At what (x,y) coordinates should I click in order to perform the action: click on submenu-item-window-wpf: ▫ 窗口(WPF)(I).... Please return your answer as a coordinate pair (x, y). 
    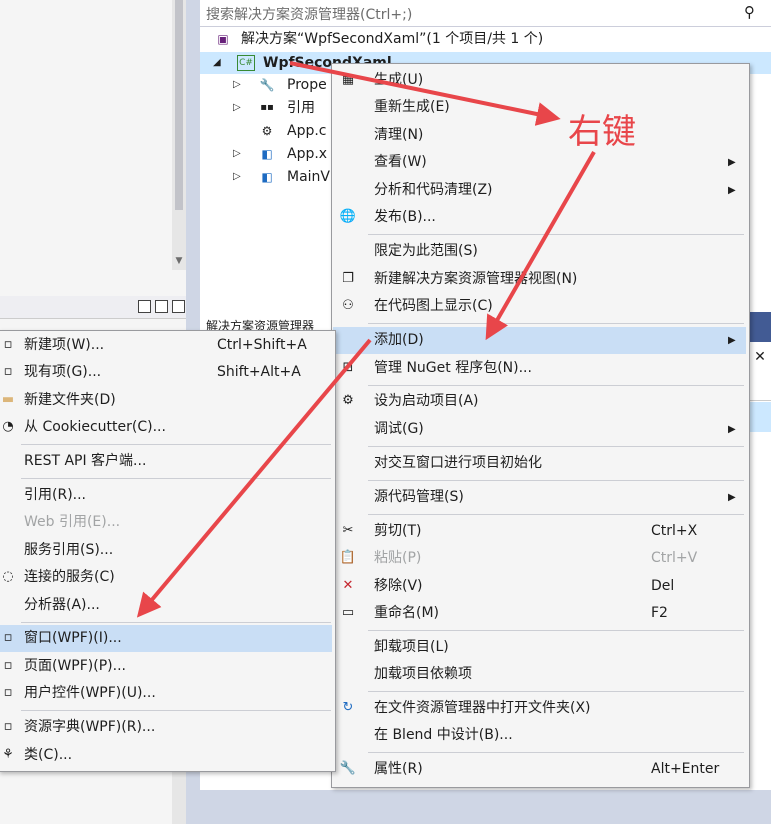
    Looking at the image, I should click on (166, 638).